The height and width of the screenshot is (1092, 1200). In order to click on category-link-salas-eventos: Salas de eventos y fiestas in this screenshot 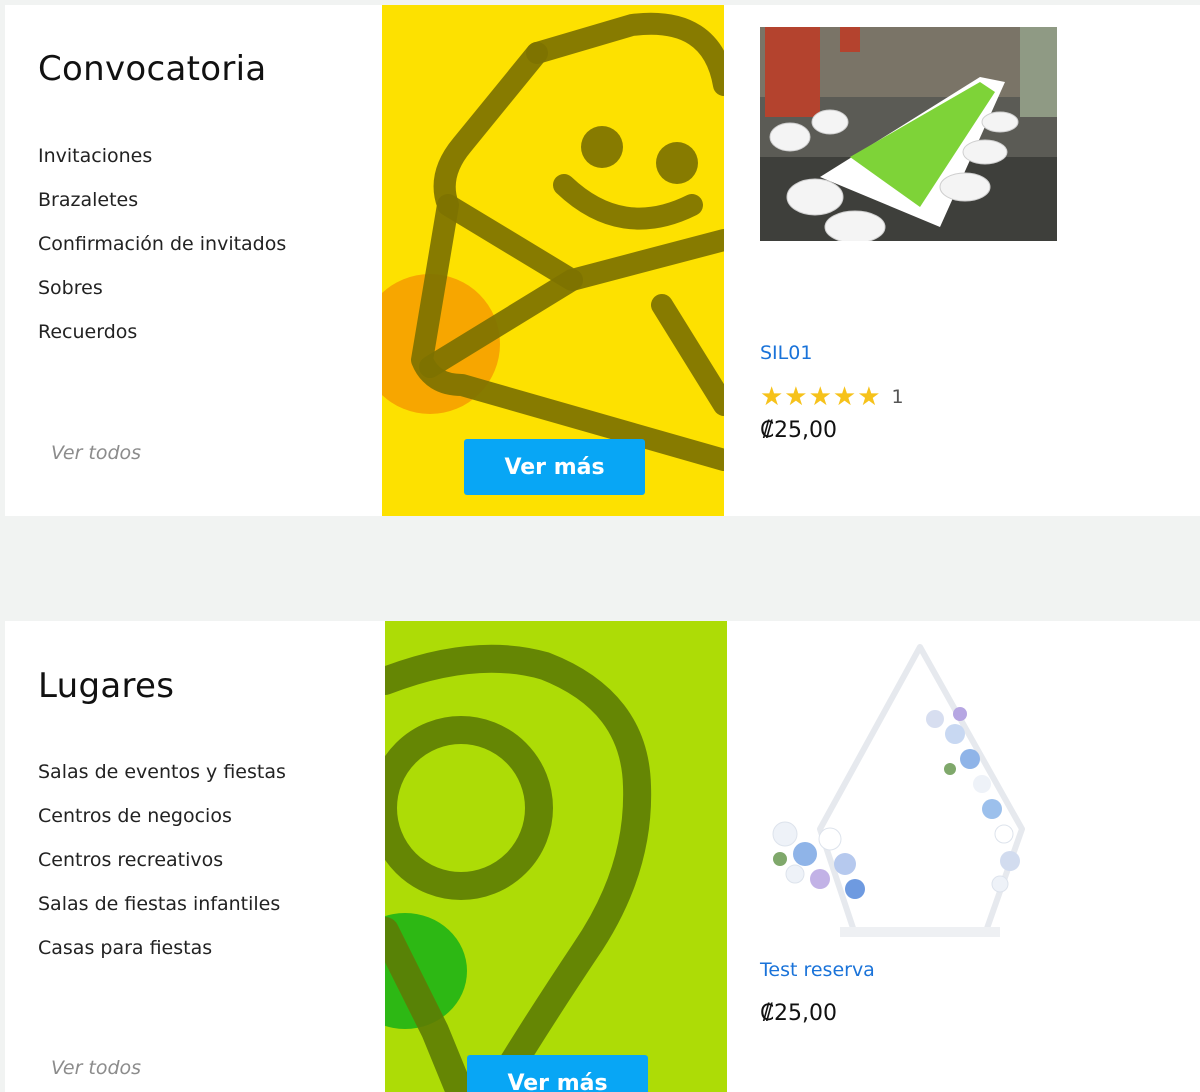, I will do `click(162, 781)`.